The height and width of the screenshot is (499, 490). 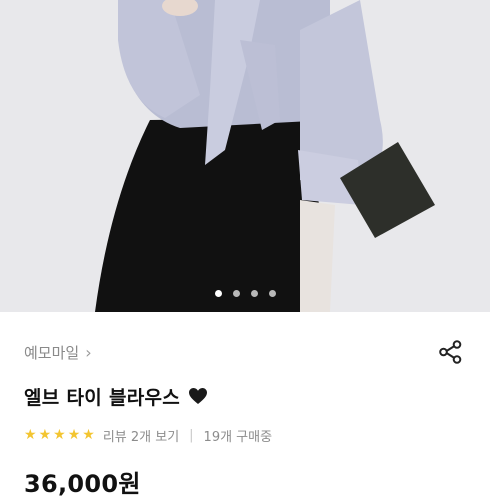 What do you see at coordinates (198, 396) in the screenshot?
I see `heart-icon` at bounding box center [198, 396].